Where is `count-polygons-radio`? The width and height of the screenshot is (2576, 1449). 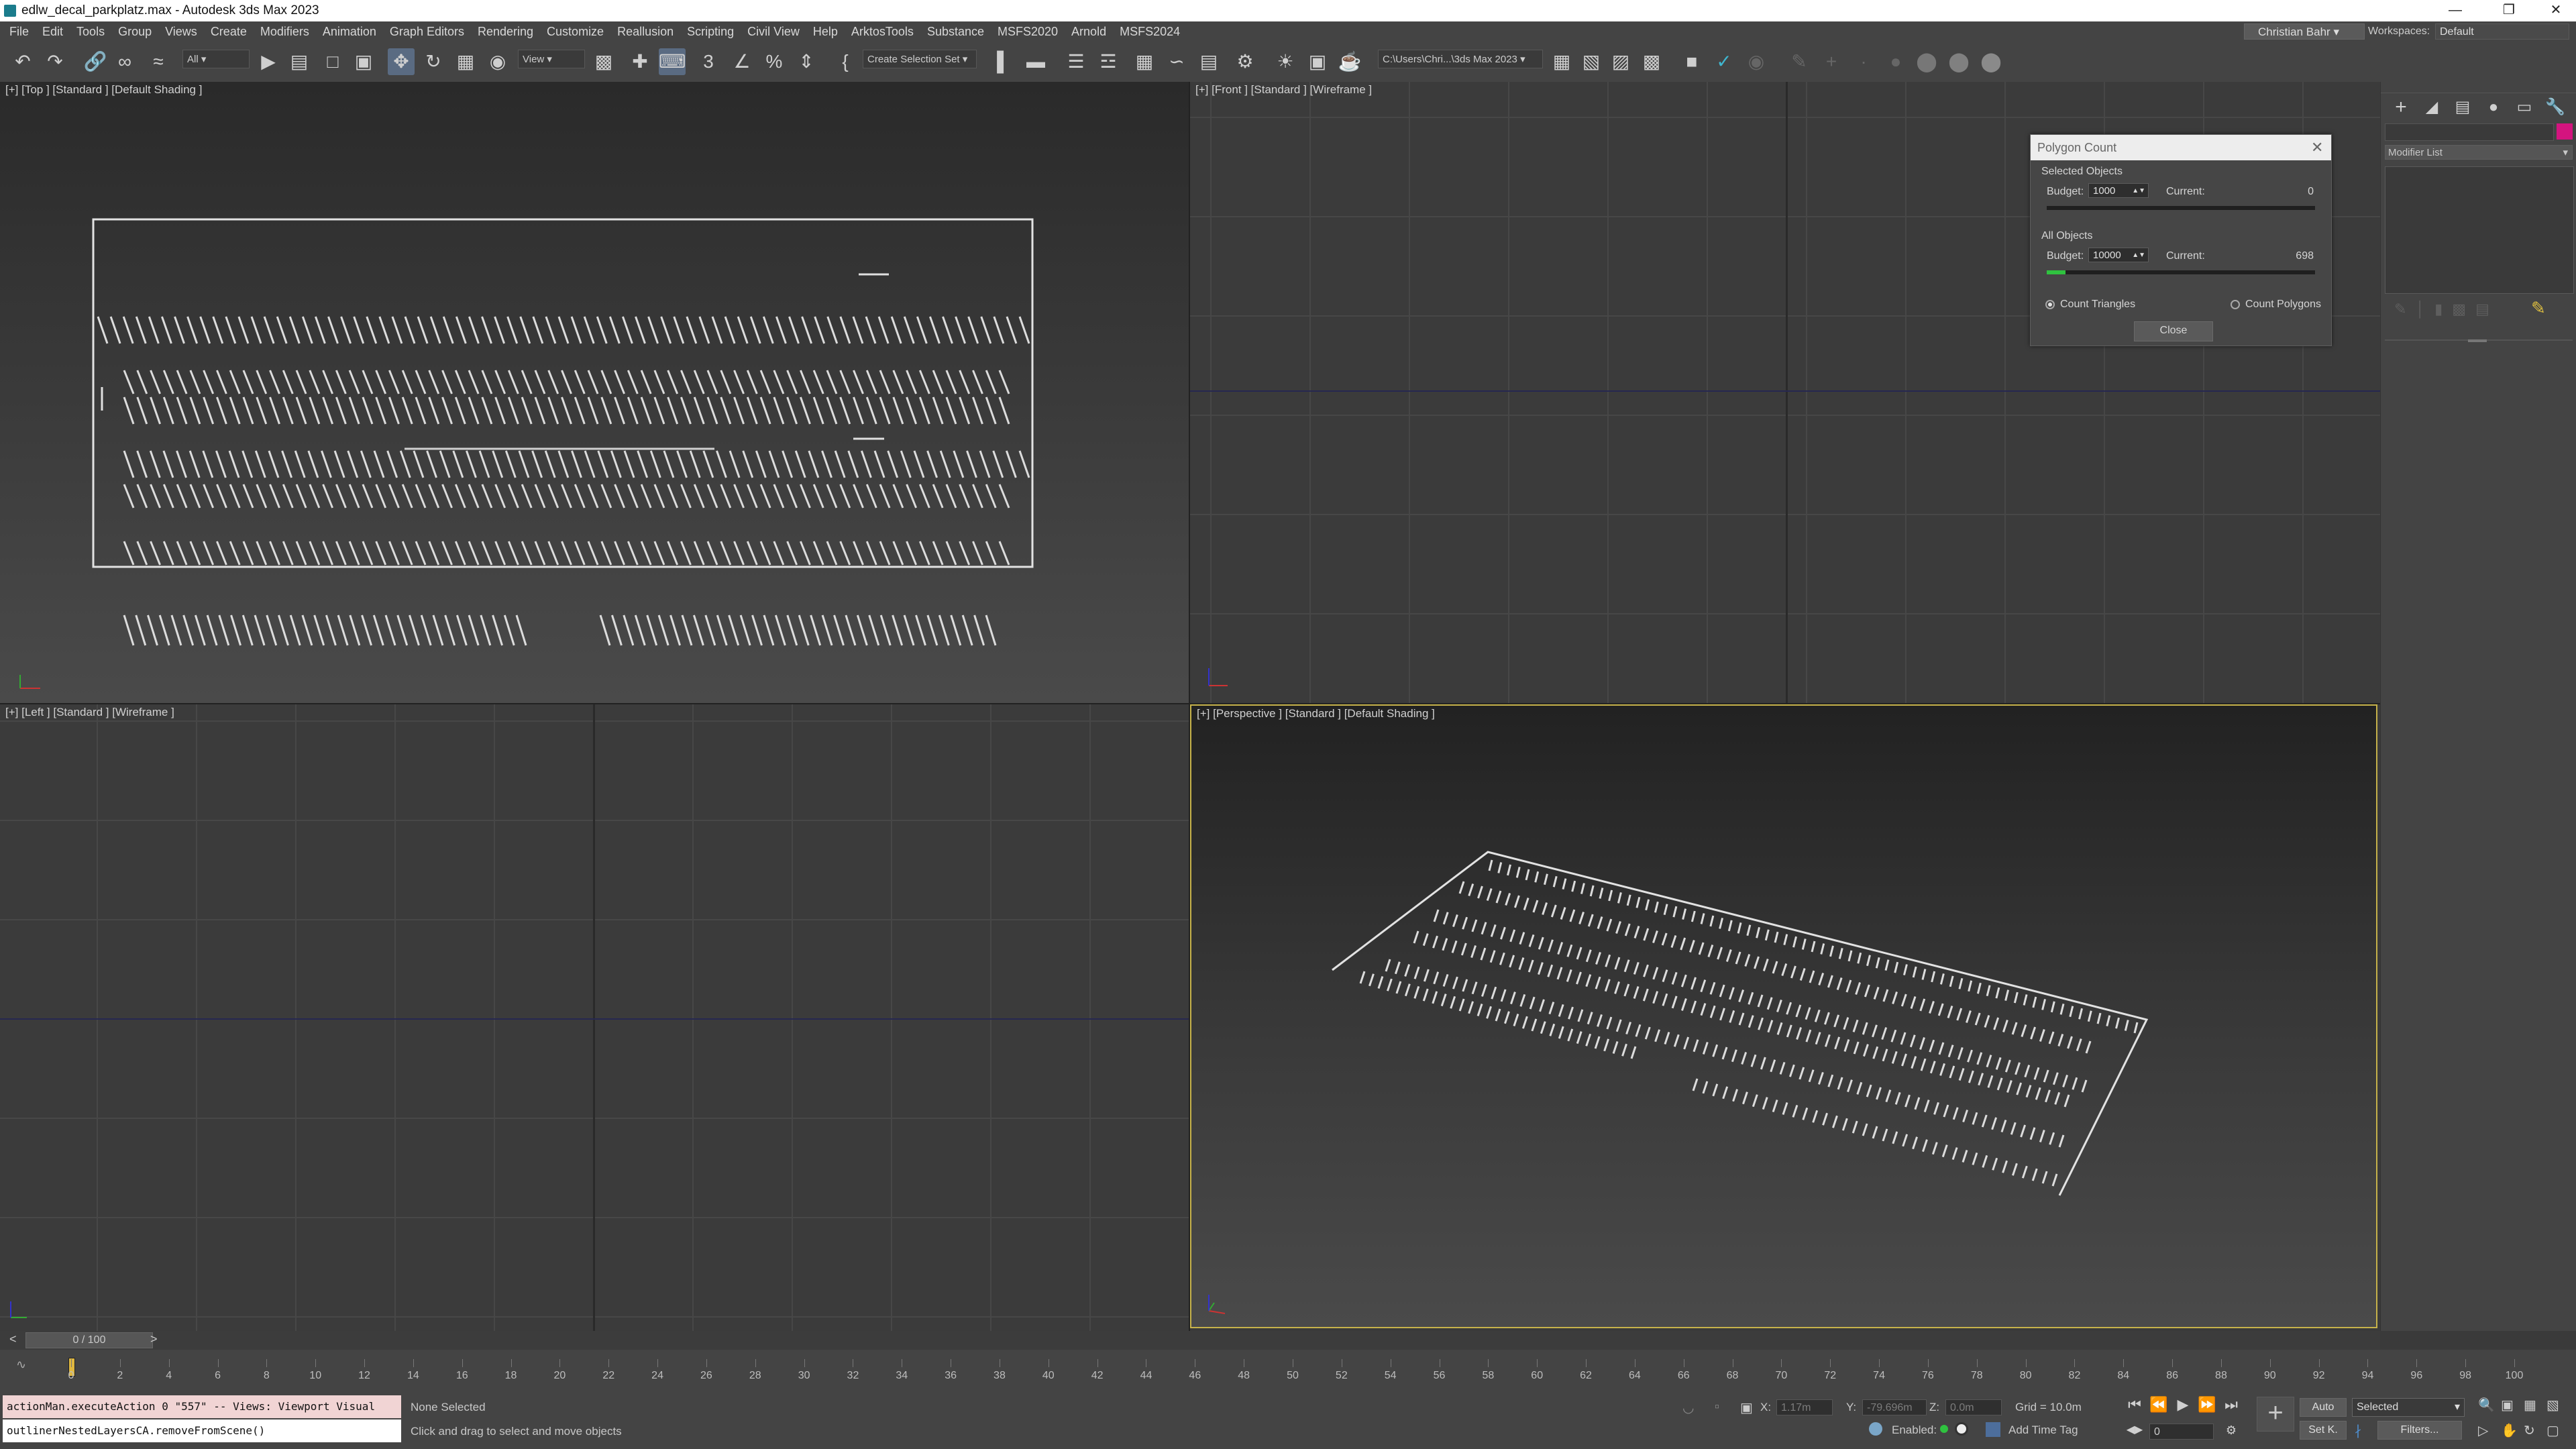
count-polygons-radio is located at coordinates (2235, 304).